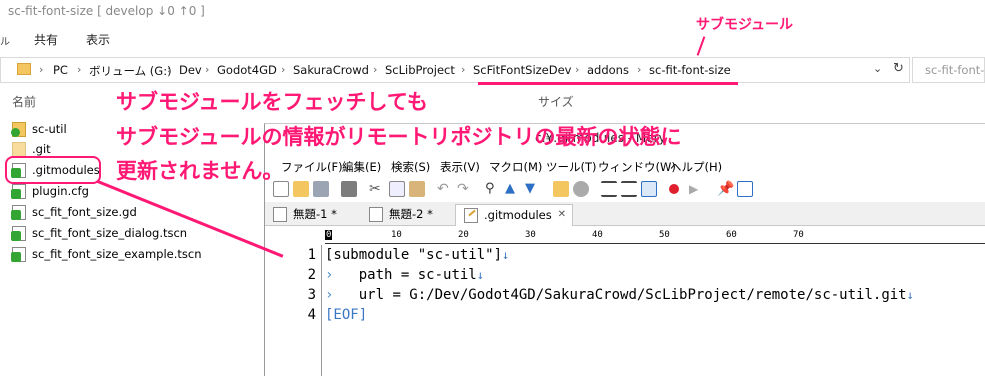 The width and height of the screenshot is (985, 376). I want to click on play-macro-icon: ▶, so click(697, 189).